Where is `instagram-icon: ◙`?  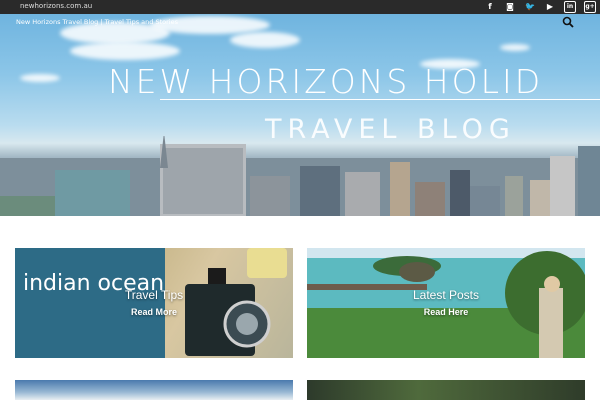
instagram-icon: ◙ is located at coordinates (510, 7).